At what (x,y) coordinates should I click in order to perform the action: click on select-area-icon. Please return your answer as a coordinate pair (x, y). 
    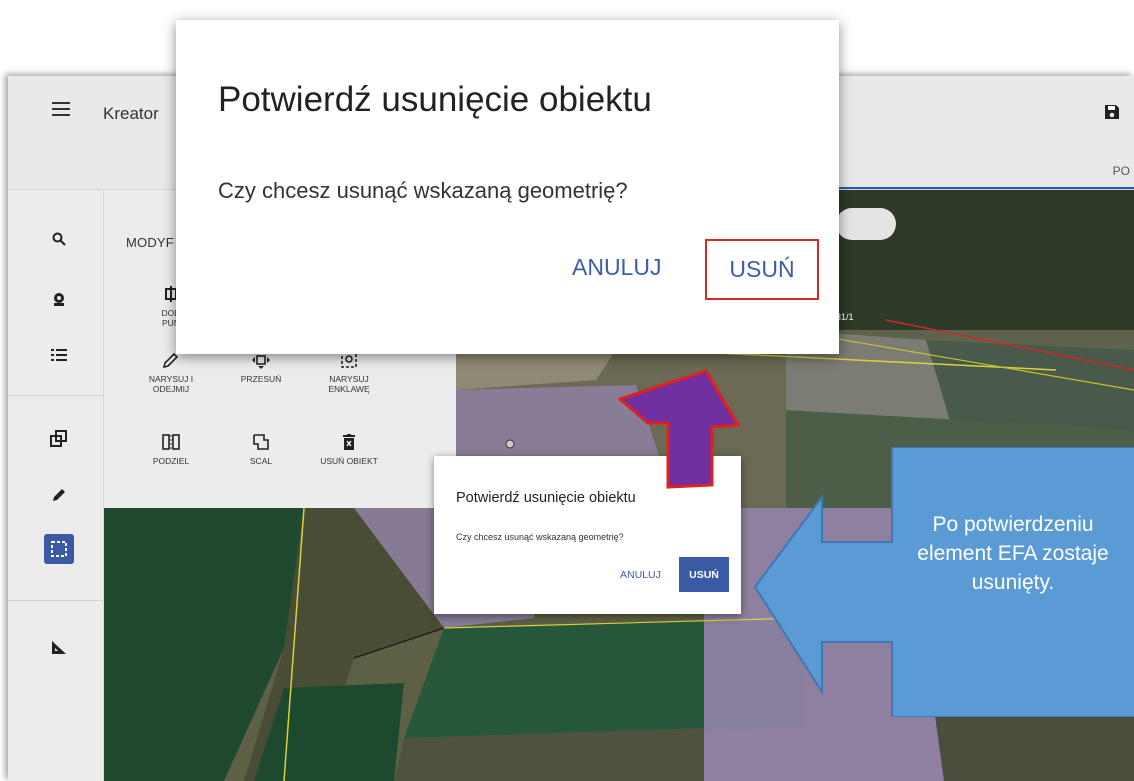
    Looking at the image, I should click on (59, 549).